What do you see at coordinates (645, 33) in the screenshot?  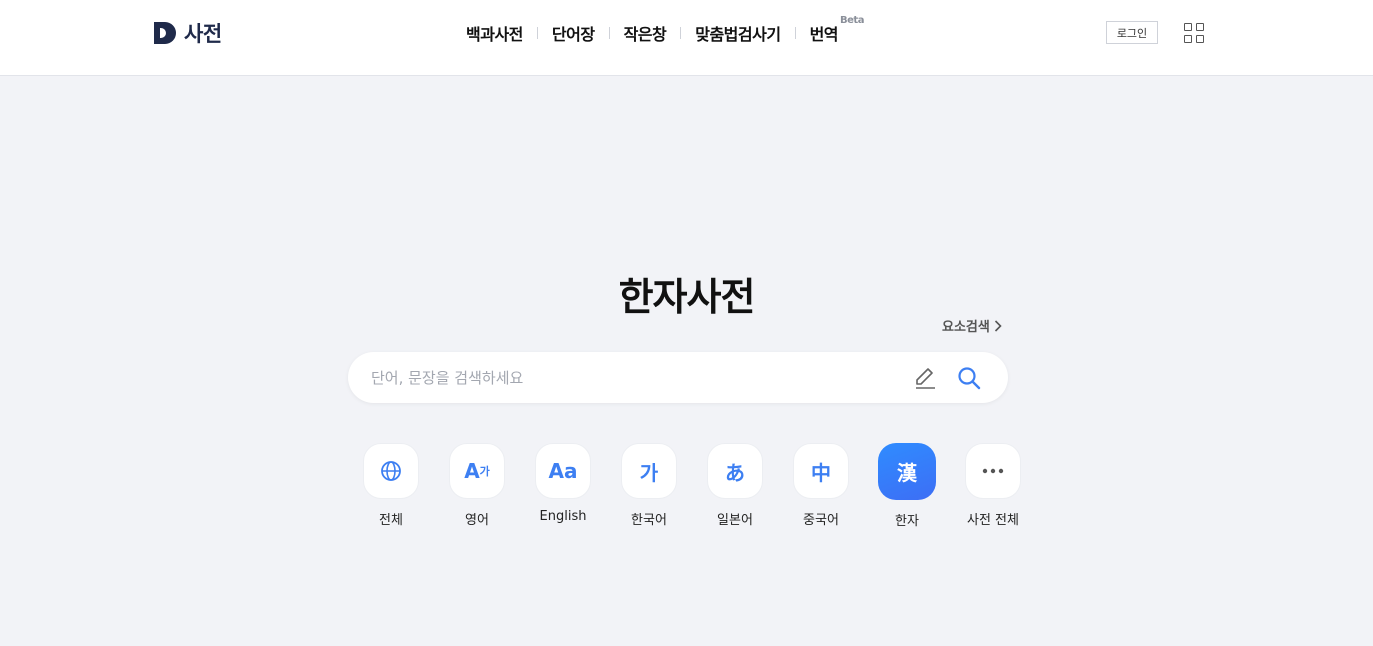 I see `nav-mini-window: 작은창` at bounding box center [645, 33].